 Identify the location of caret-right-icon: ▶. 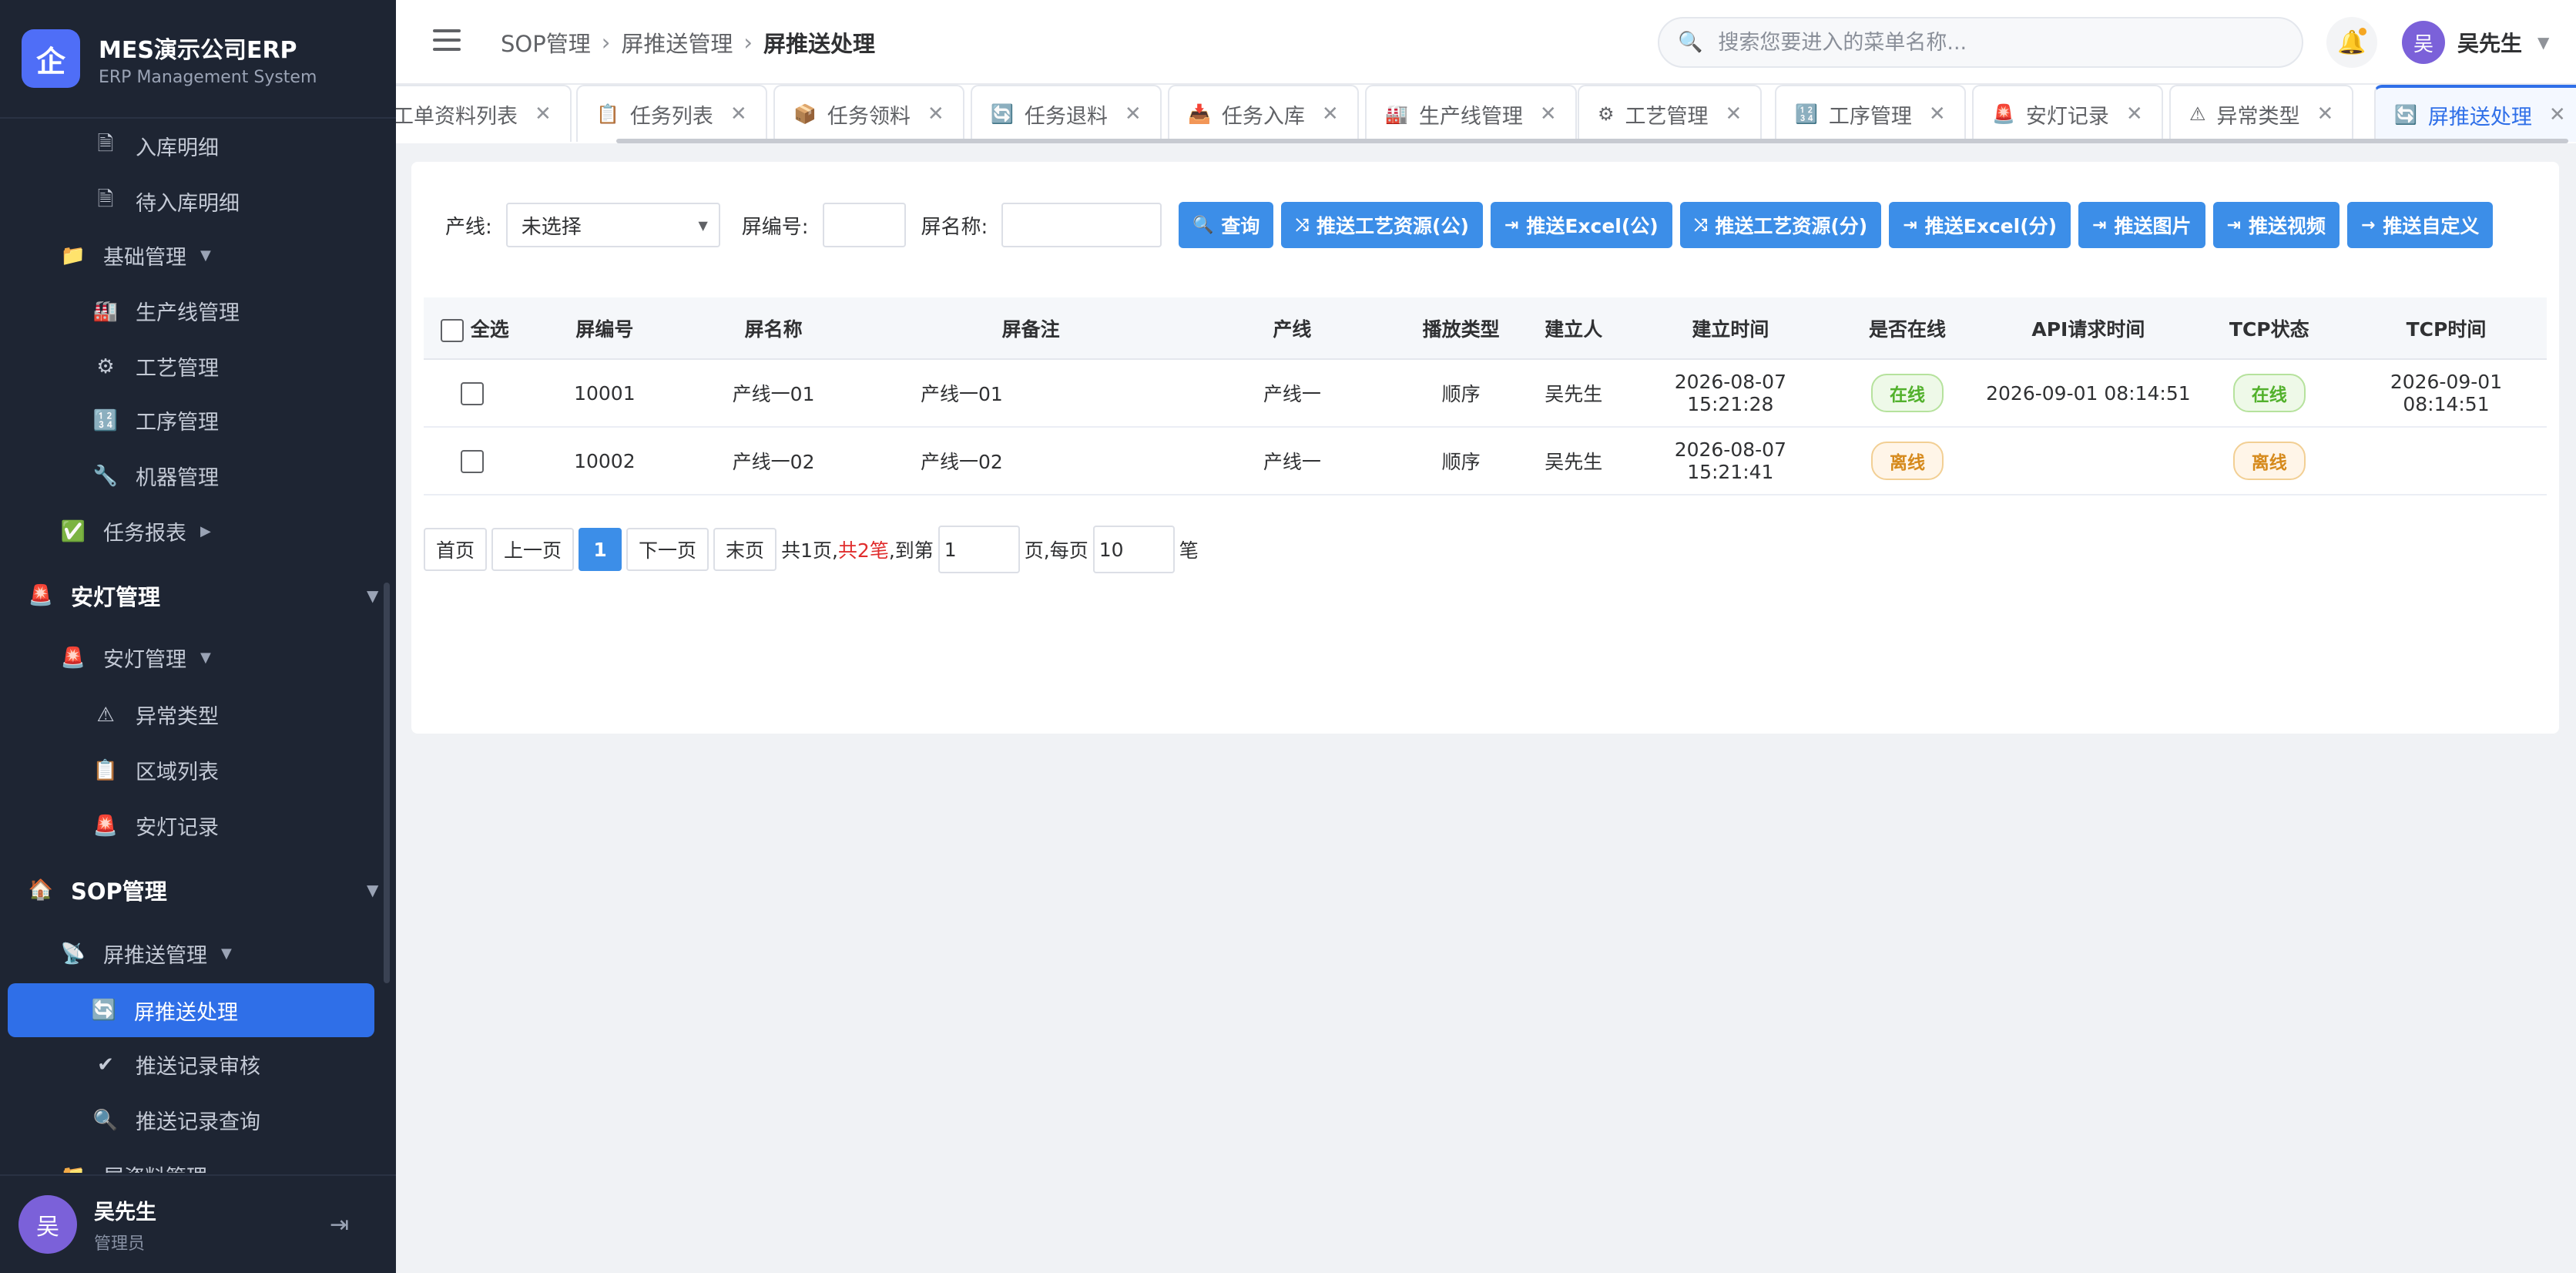
(205, 531).